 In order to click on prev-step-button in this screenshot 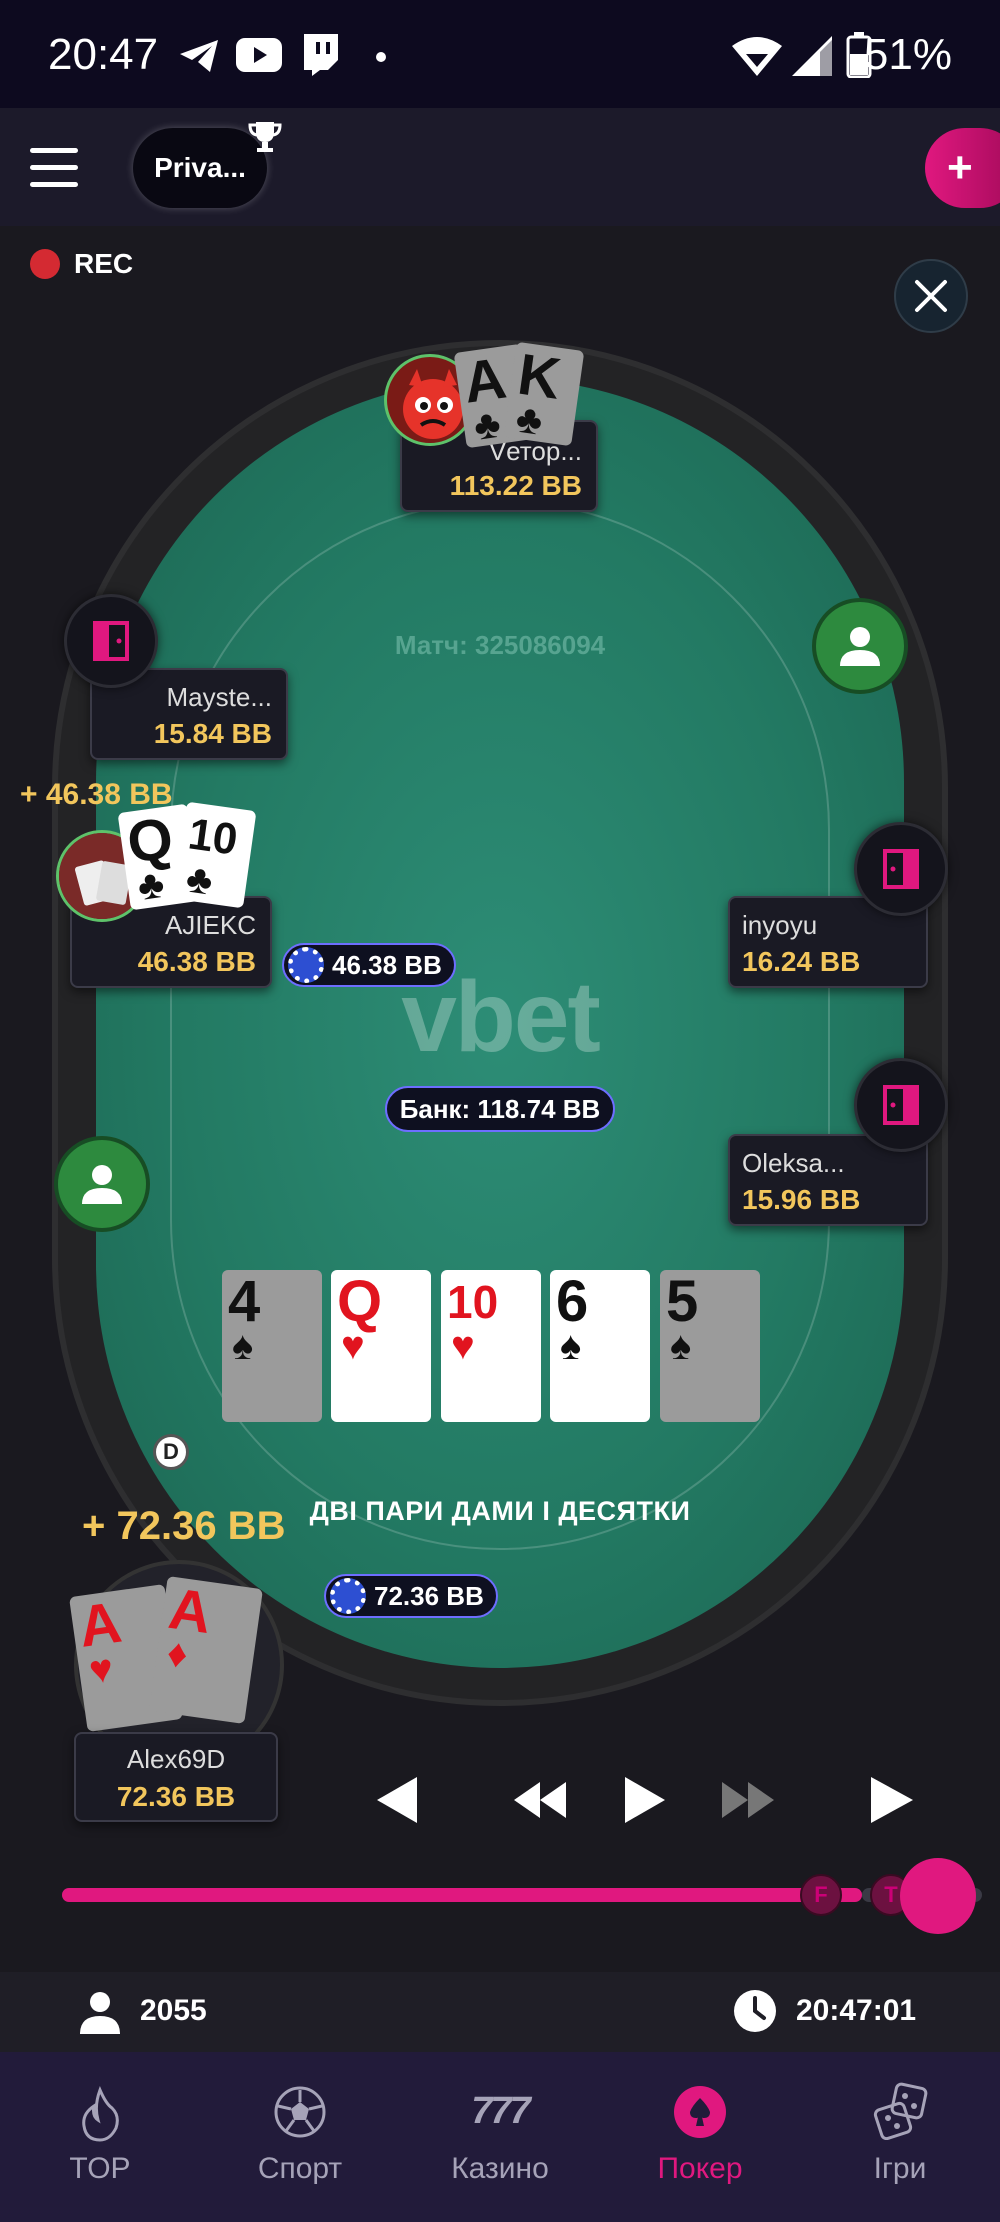, I will do `click(396, 1800)`.